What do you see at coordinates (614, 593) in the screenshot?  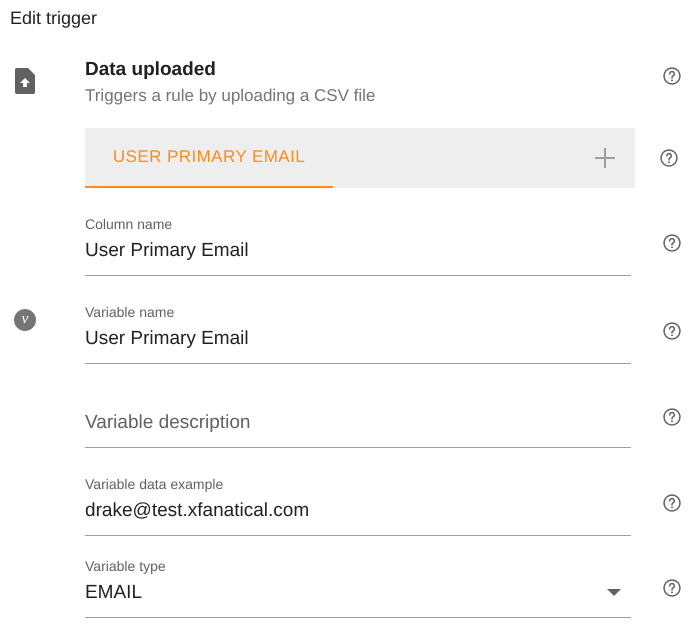 I see `dropdown-arrow-icon` at bounding box center [614, 593].